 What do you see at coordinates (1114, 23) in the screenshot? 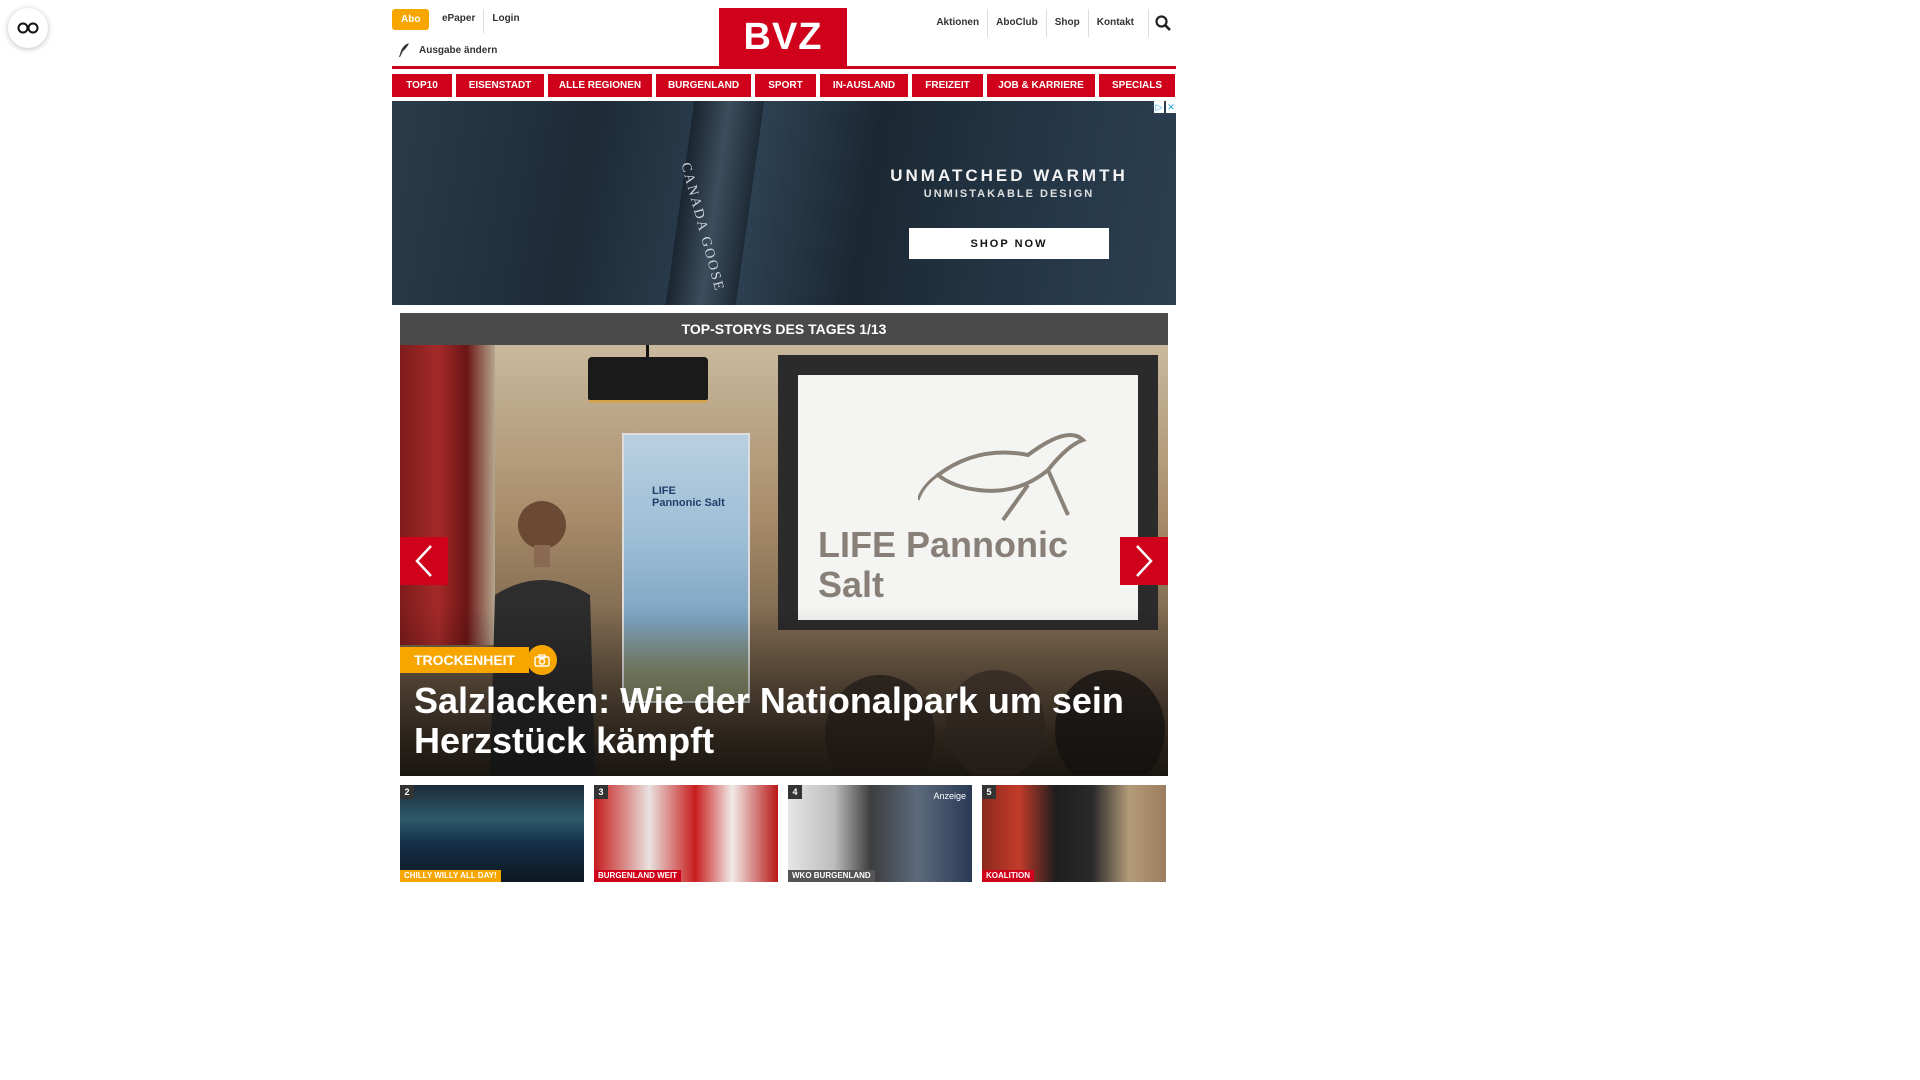
I see `kontakt-link: Kontakt` at bounding box center [1114, 23].